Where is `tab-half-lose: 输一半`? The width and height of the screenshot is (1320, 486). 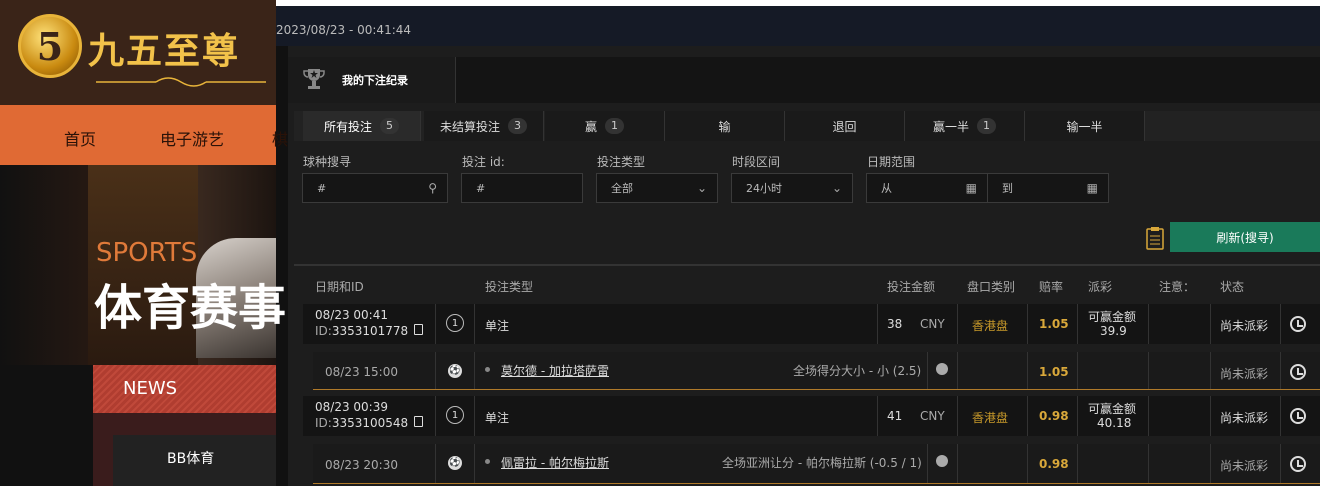
tab-half-lose: 输一半 is located at coordinates (1085, 126).